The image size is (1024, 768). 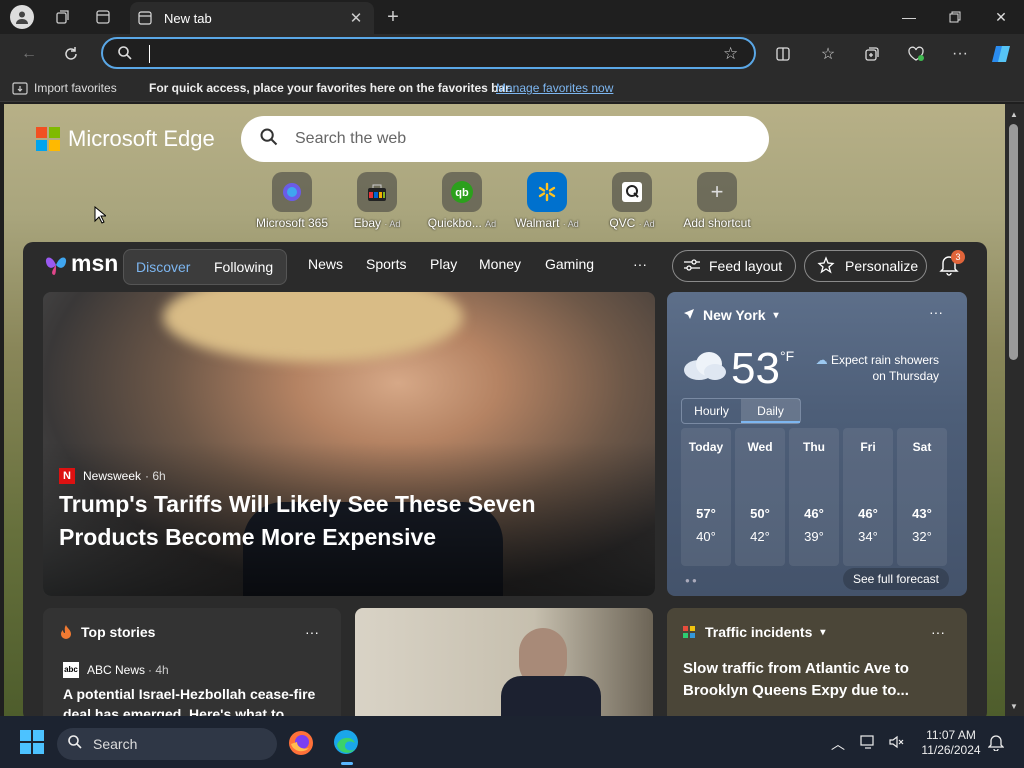 What do you see at coordinates (462, 201) in the screenshot?
I see `shortcut-quickbooks: qb Quickbo... Ad` at bounding box center [462, 201].